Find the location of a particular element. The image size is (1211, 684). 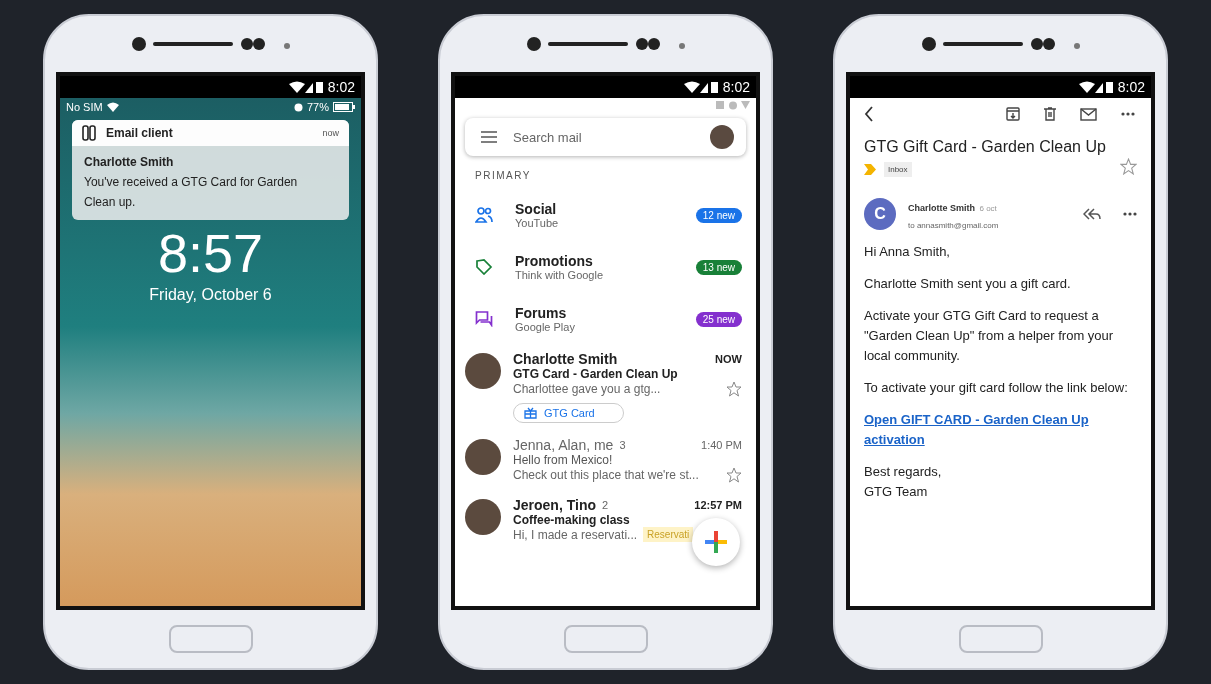

archive-icon is located at coordinates (1013, 114).